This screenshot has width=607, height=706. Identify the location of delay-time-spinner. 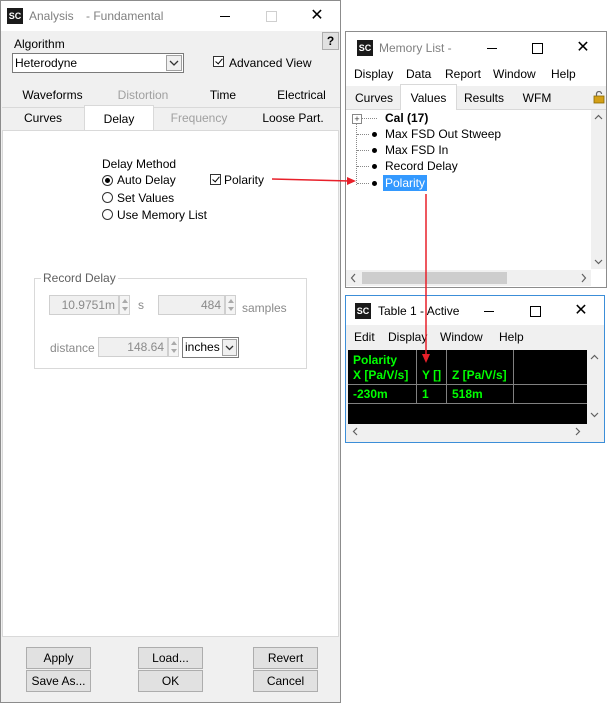
(124, 305).